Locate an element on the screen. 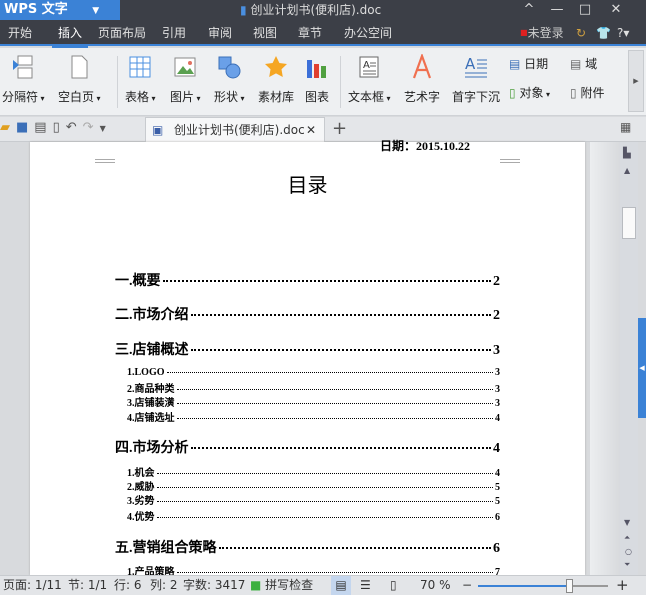 The image size is (646, 595). label: 图片 is located at coordinates (182, 97).